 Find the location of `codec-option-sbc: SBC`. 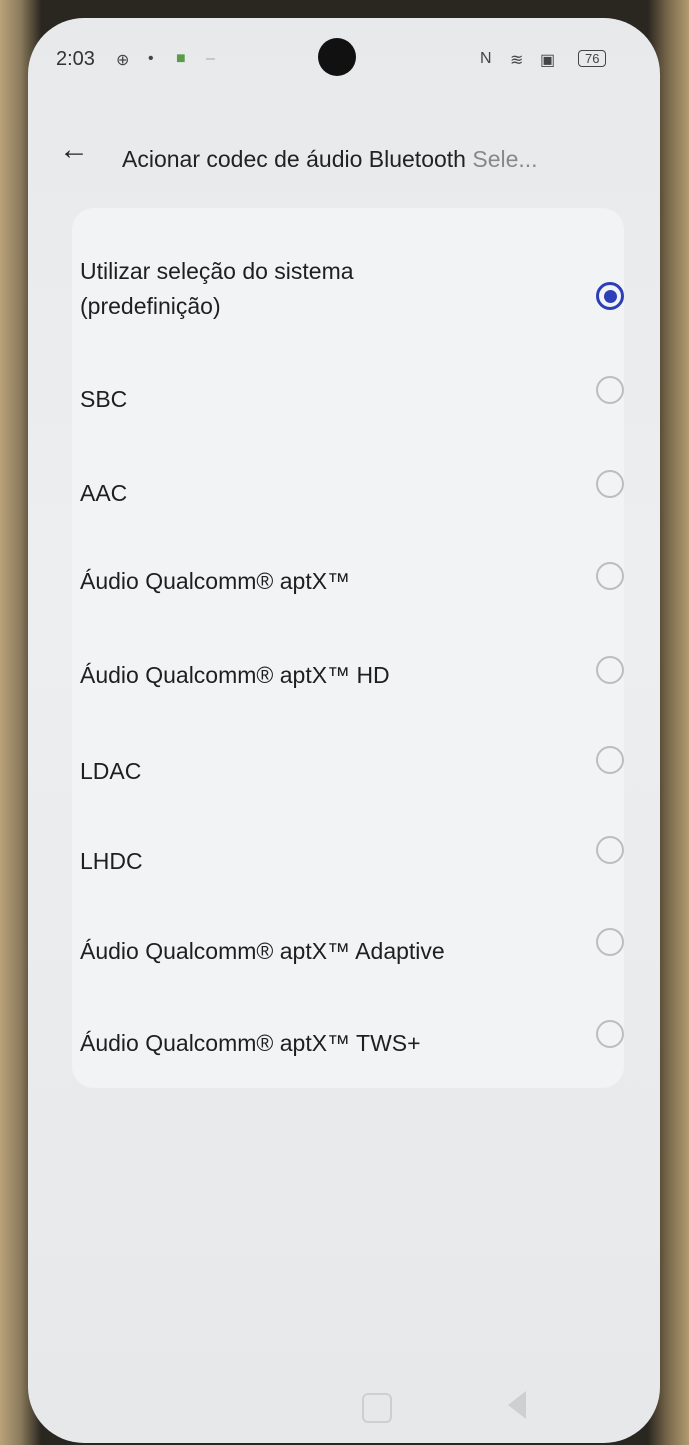

codec-option-sbc: SBC is located at coordinates (348, 388).